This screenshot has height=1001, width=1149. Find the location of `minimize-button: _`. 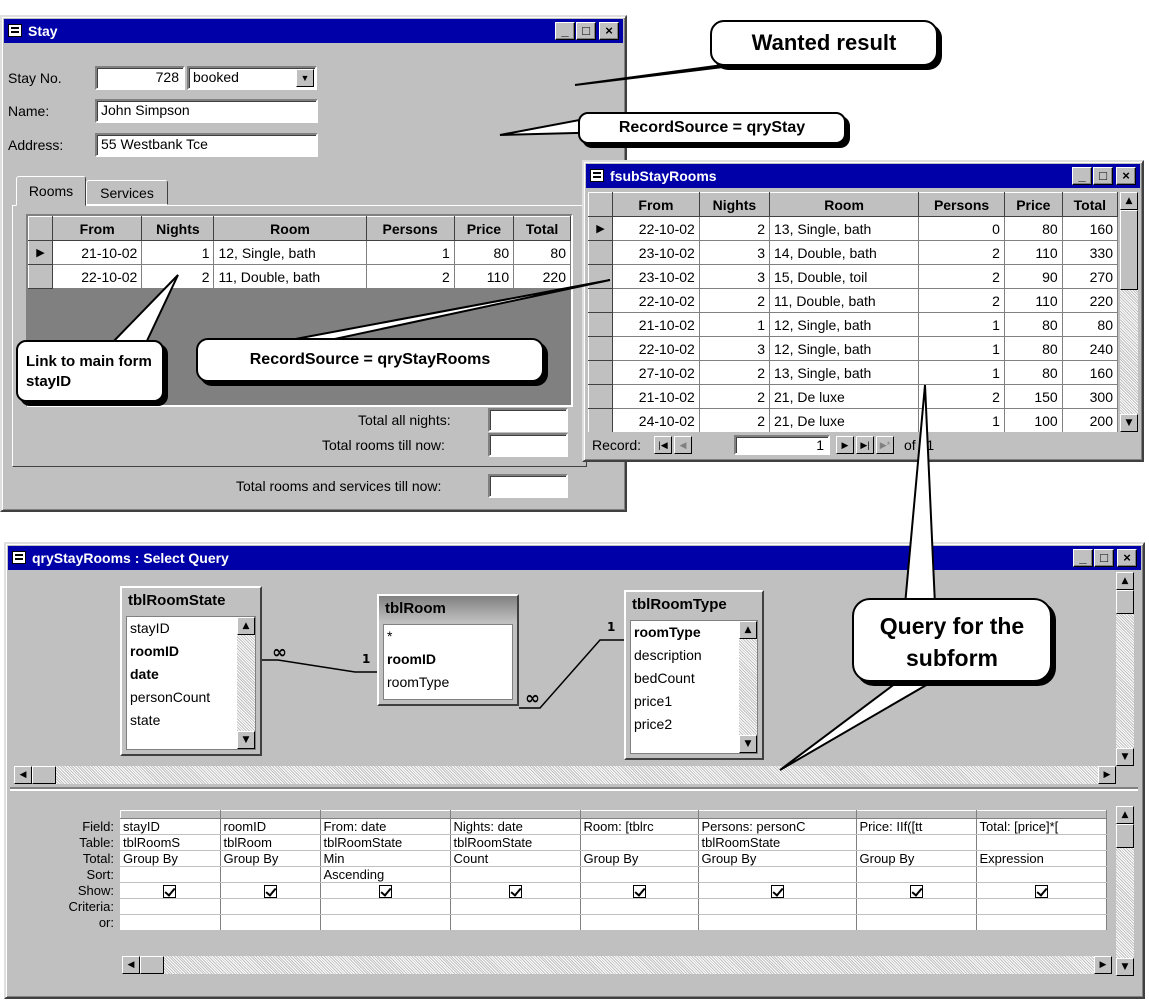

minimize-button: _ is located at coordinates (1082, 176).